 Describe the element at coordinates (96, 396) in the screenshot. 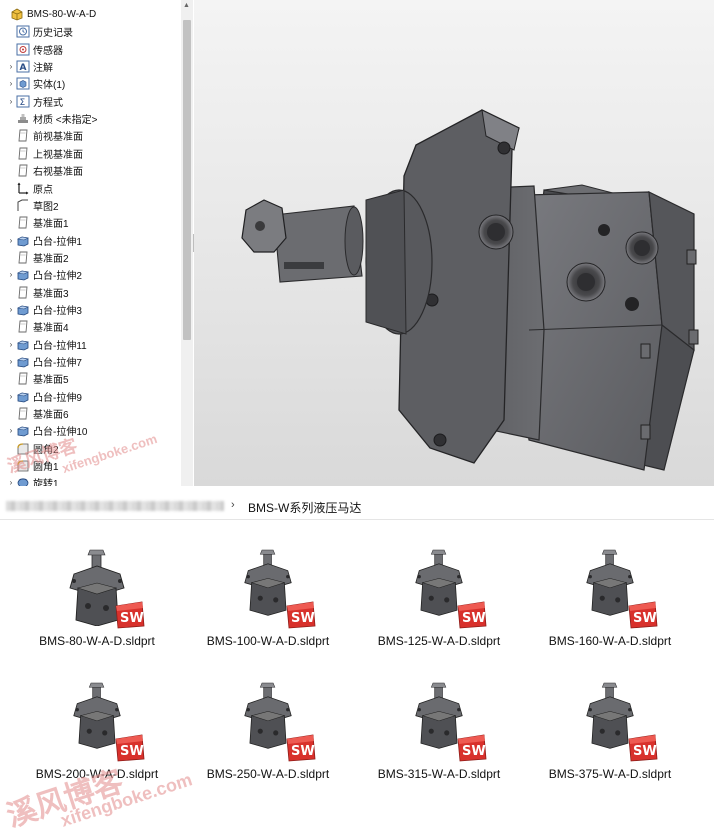

I see `tree-item: › 凸台-拉伸9` at that location.